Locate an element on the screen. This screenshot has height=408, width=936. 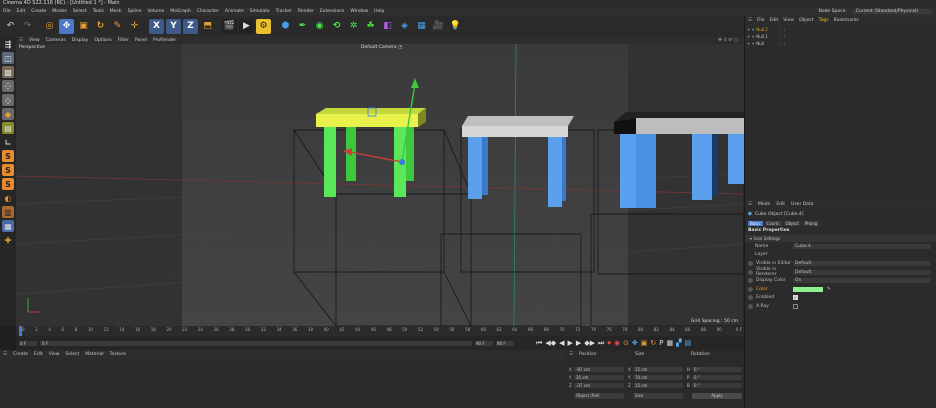
menu-render: Render is located at coordinates (306, 11).